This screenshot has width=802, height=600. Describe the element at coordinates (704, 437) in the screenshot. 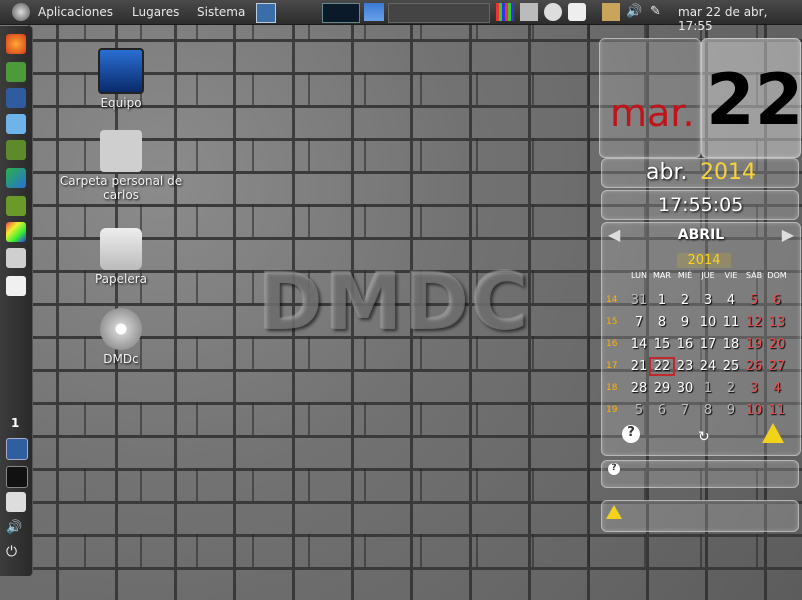

I see `refresh-icon: ↻` at that location.